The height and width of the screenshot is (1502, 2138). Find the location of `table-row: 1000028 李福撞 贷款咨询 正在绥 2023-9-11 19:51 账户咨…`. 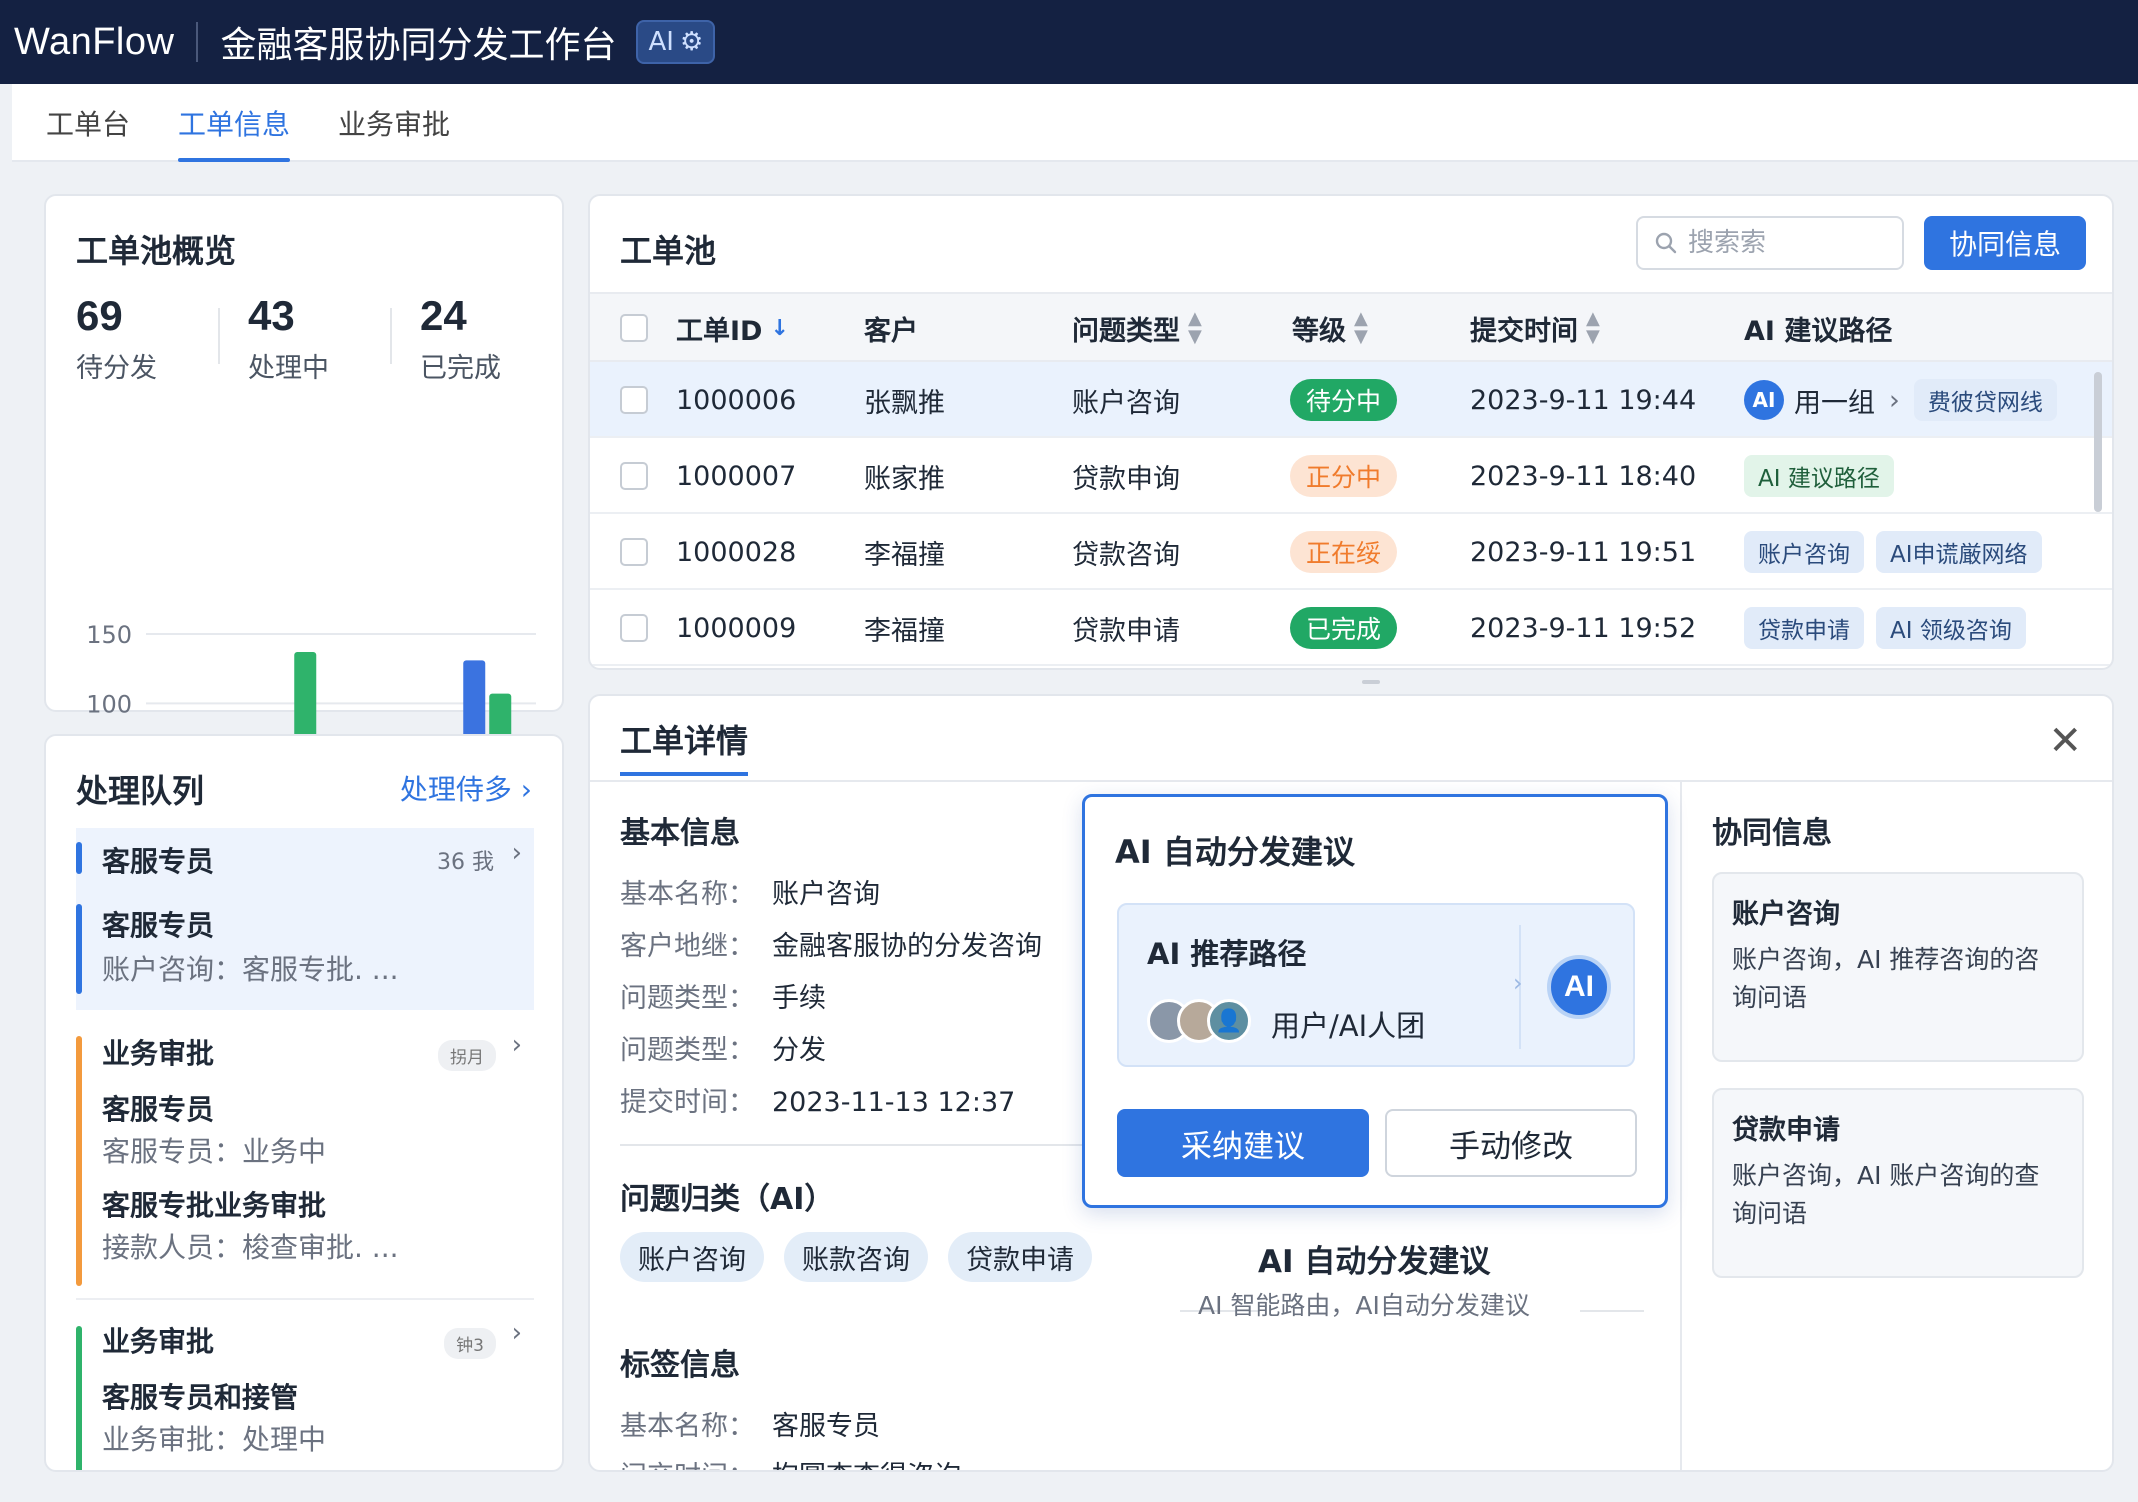

table-row: 1000028 李福撞 贷款咨询 正在绥 2023-9-11 19:51 账户咨… is located at coordinates (1351, 552).